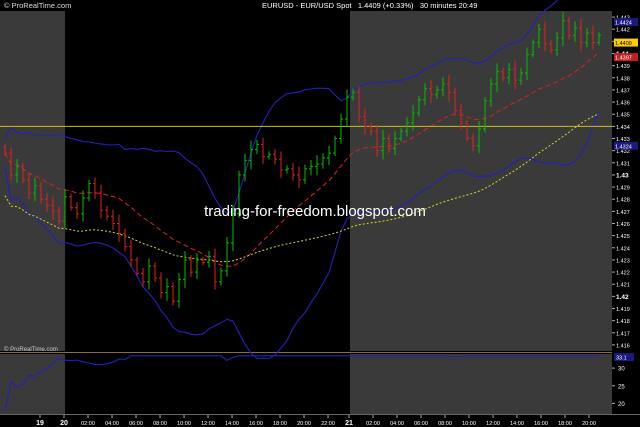 Image resolution: width=640 pixels, height=427 pixels. I want to click on y-tick-label: 1.417, so click(623, 334).